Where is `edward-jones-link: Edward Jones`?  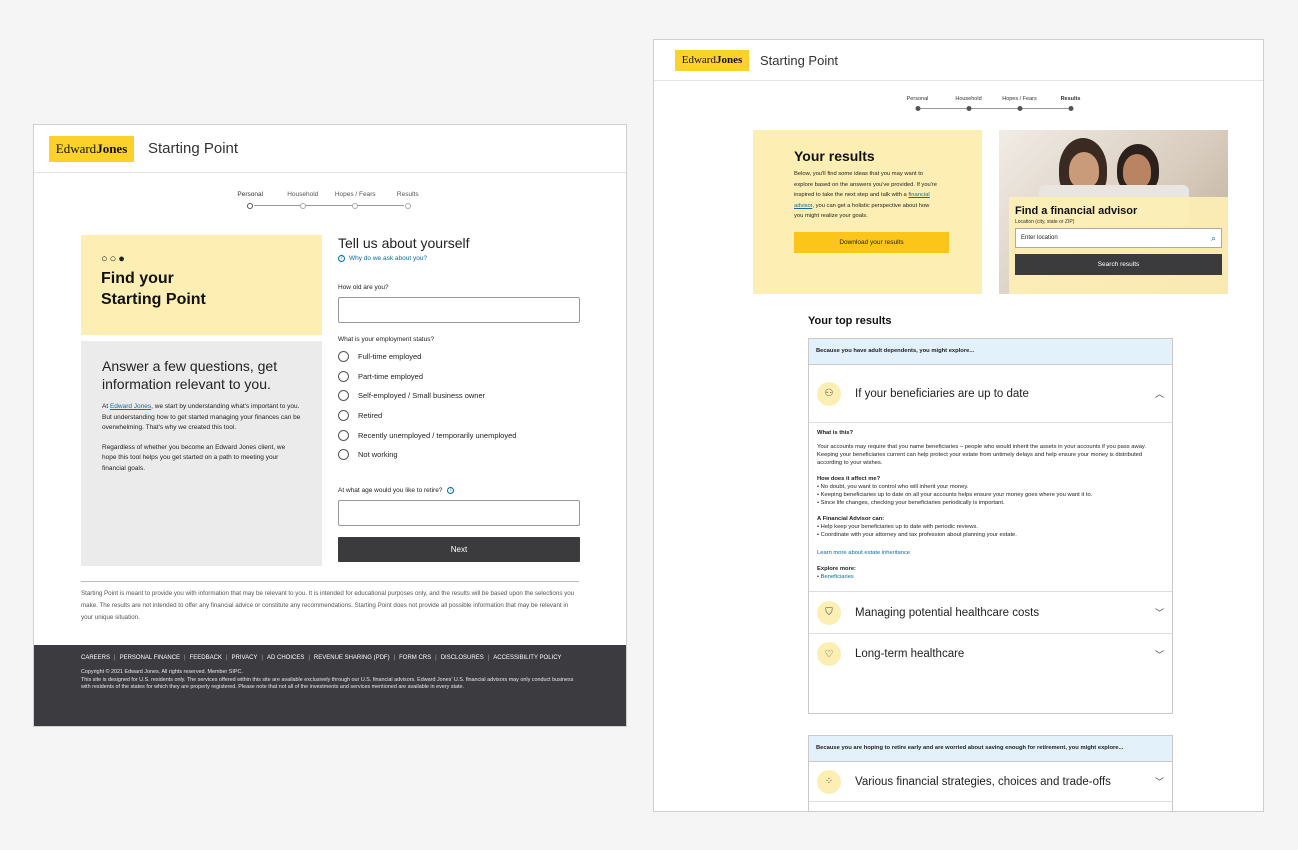
edward-jones-link: Edward Jones is located at coordinates (130, 406).